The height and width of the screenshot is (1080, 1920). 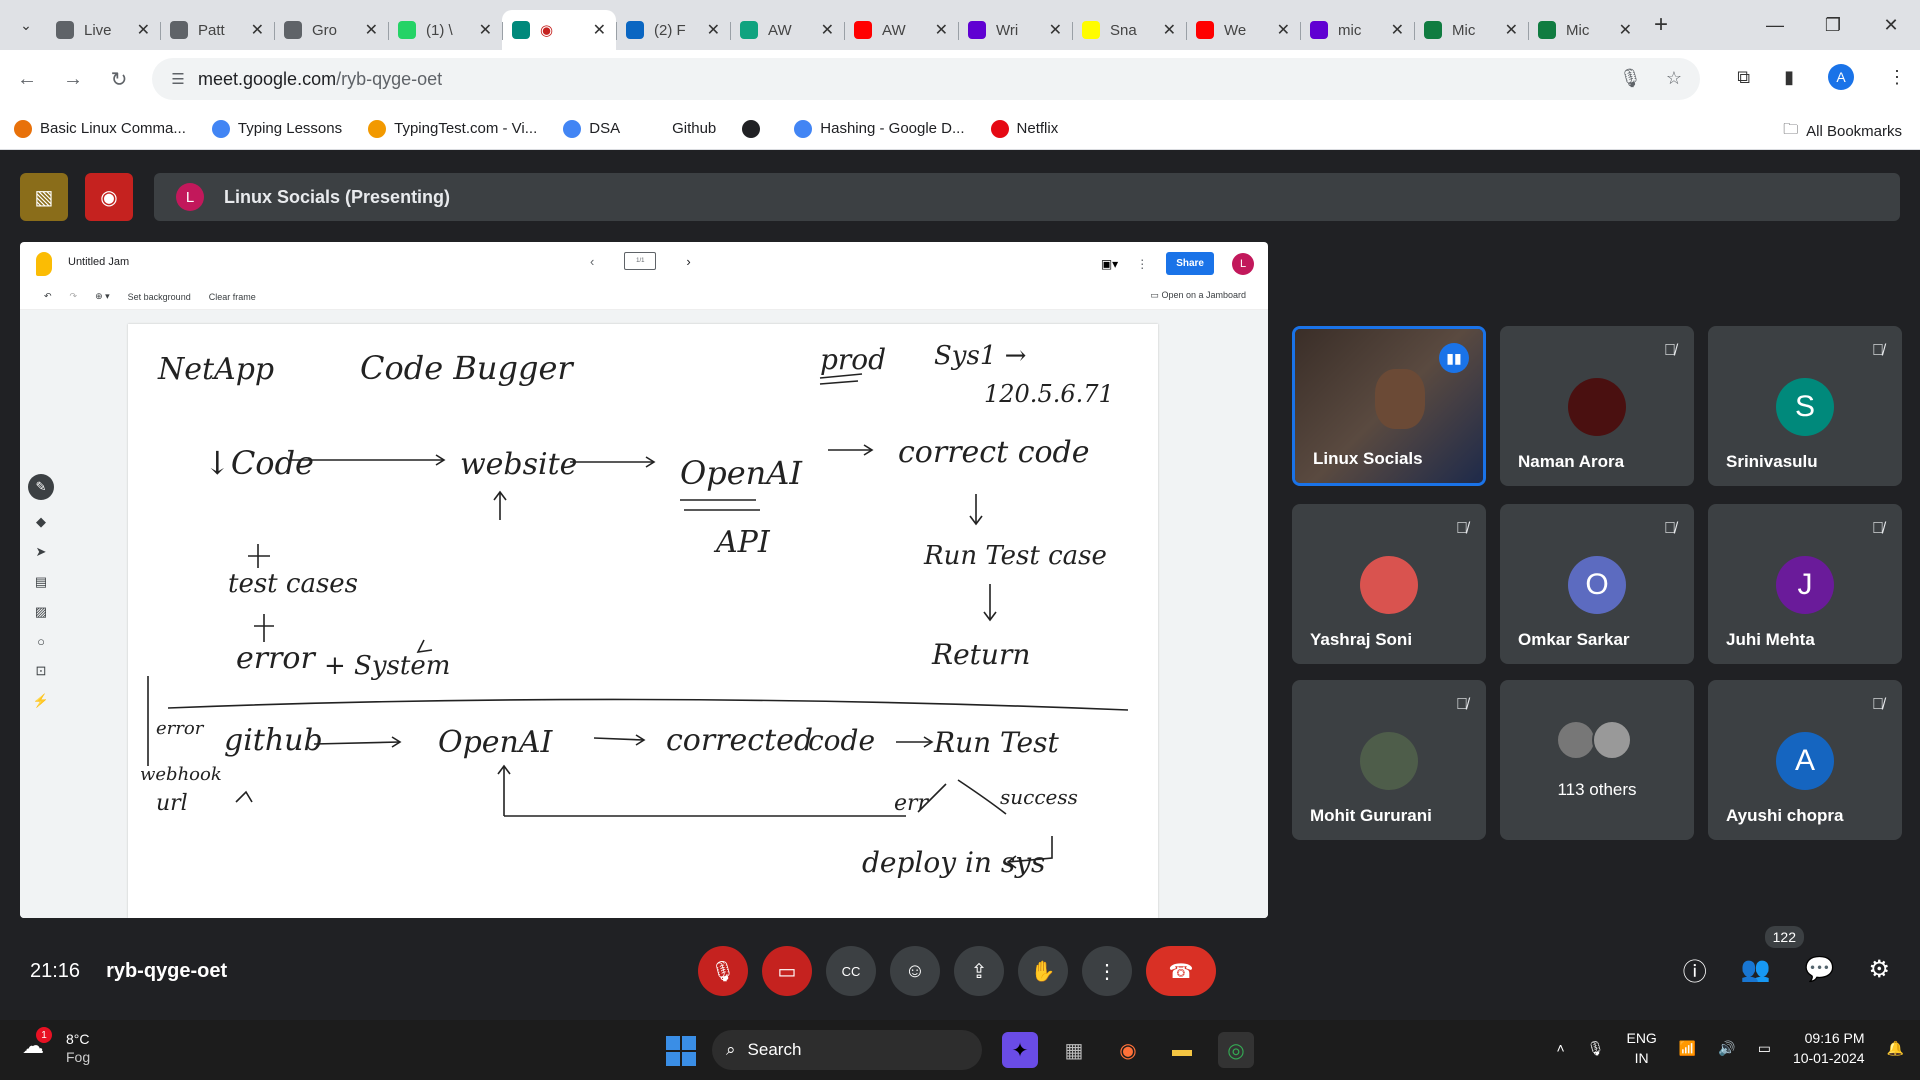 I want to click on forward-button: →, so click(x=73, y=79).